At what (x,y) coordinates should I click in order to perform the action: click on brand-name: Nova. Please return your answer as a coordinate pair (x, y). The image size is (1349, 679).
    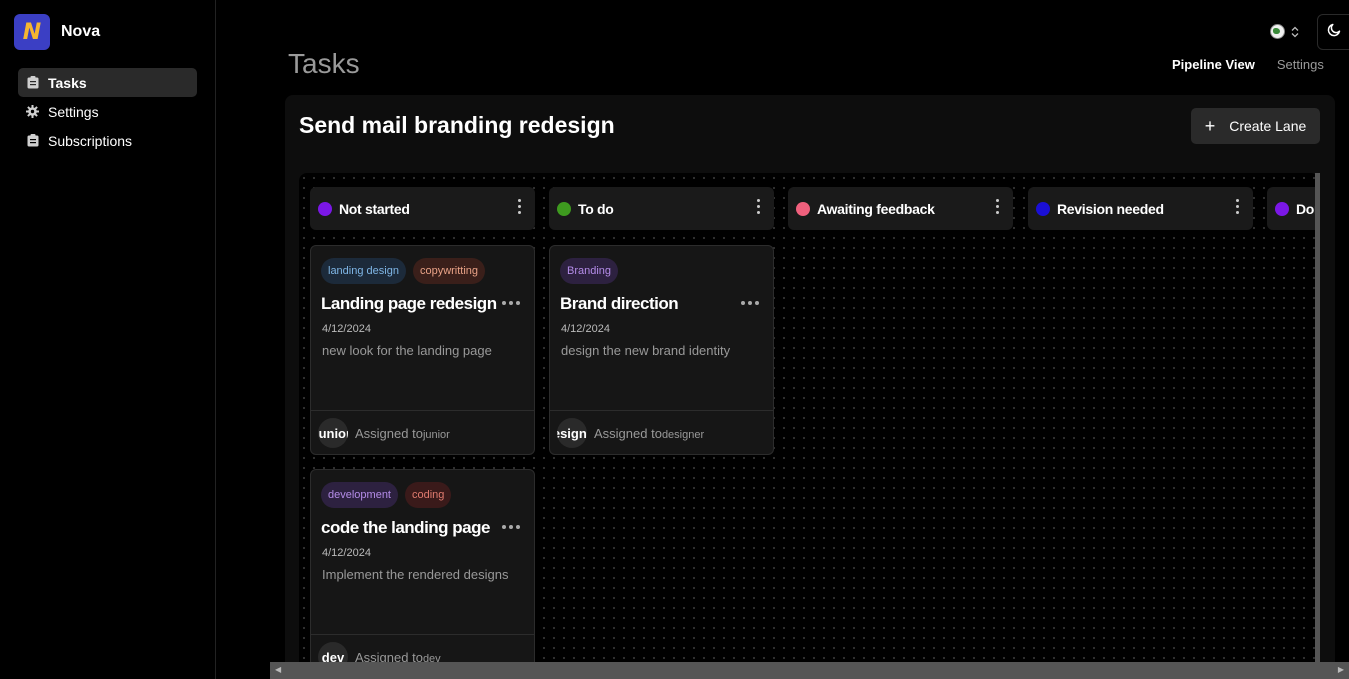
    Looking at the image, I should click on (81, 31).